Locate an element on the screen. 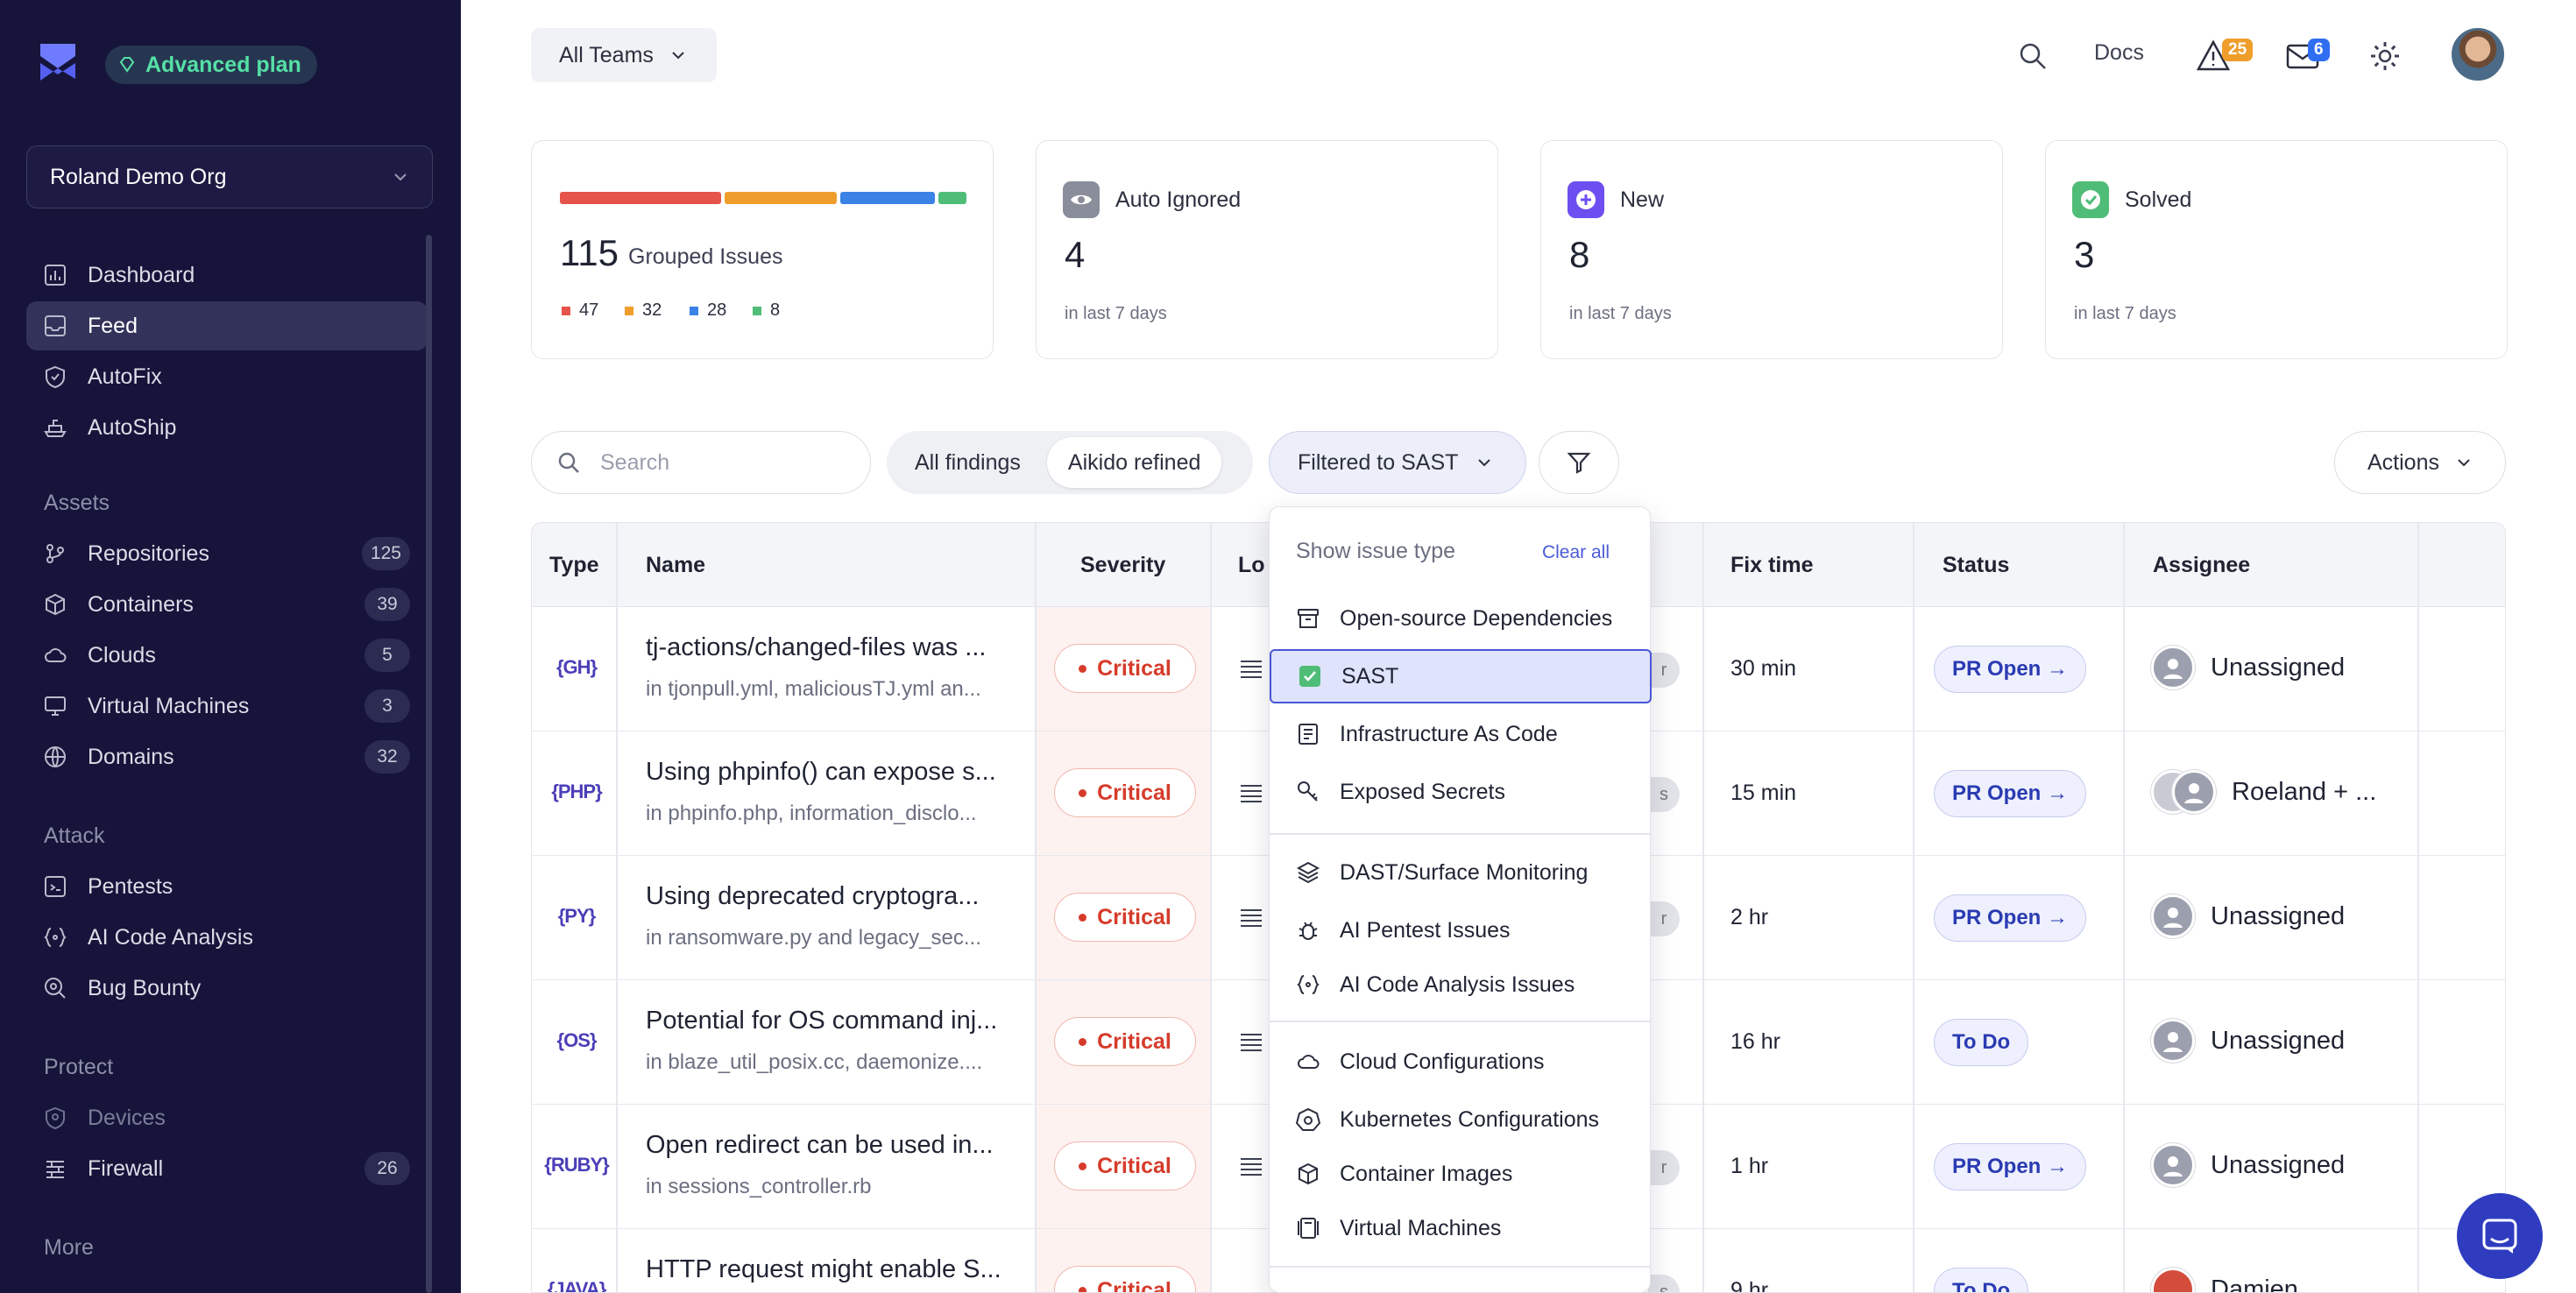 This screenshot has width=2576, height=1293. nav-virtual-machines: Virtual Machines 3 is located at coordinates (227, 706).